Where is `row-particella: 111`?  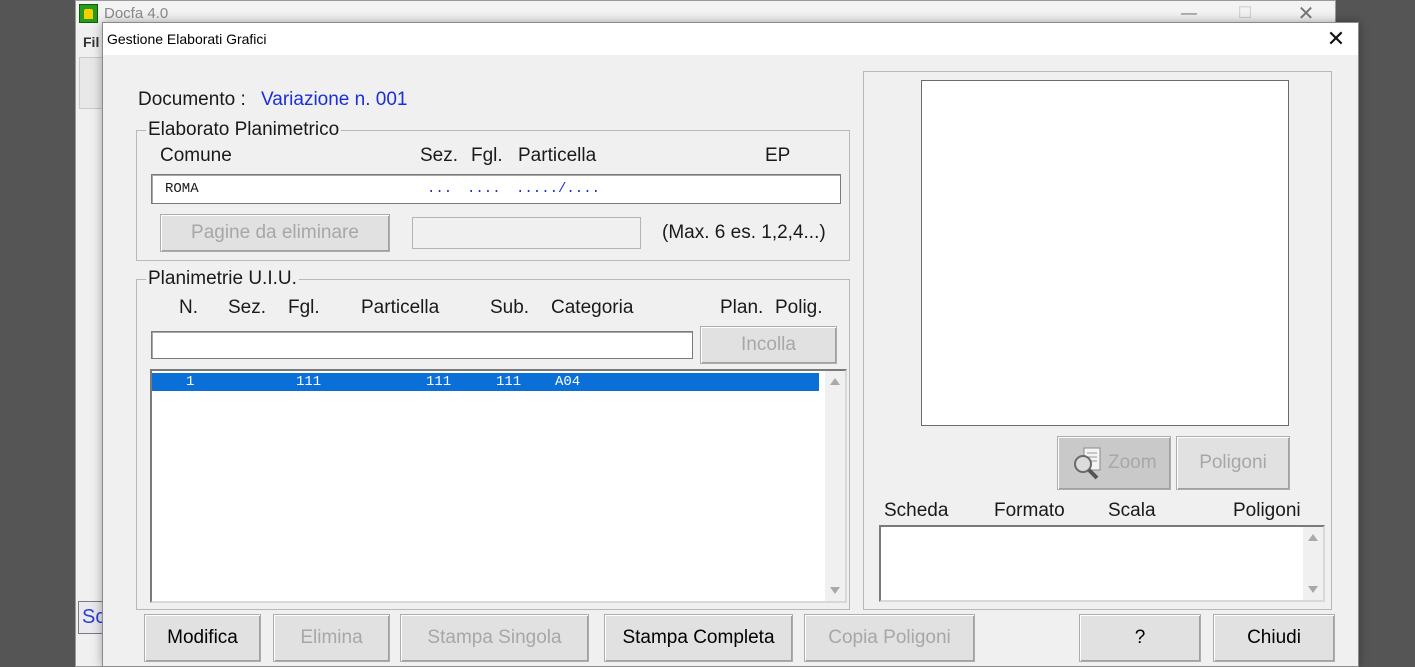 row-particella: 111 is located at coordinates (439, 382).